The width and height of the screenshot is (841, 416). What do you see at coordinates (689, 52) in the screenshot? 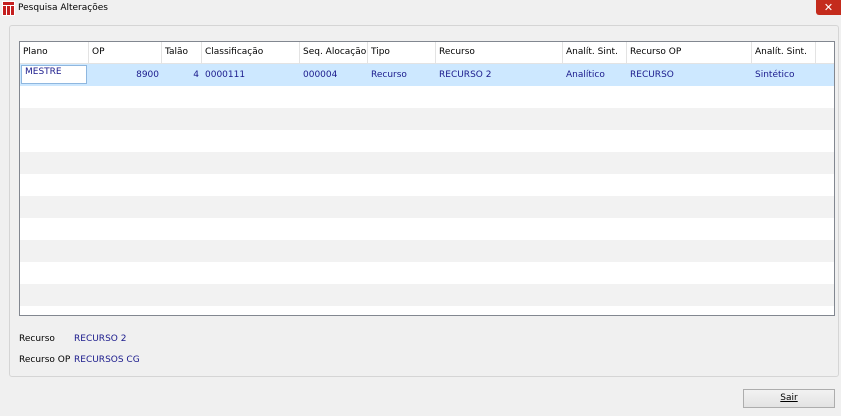
I see `column-header-recurso-op: Recurso OP` at bounding box center [689, 52].